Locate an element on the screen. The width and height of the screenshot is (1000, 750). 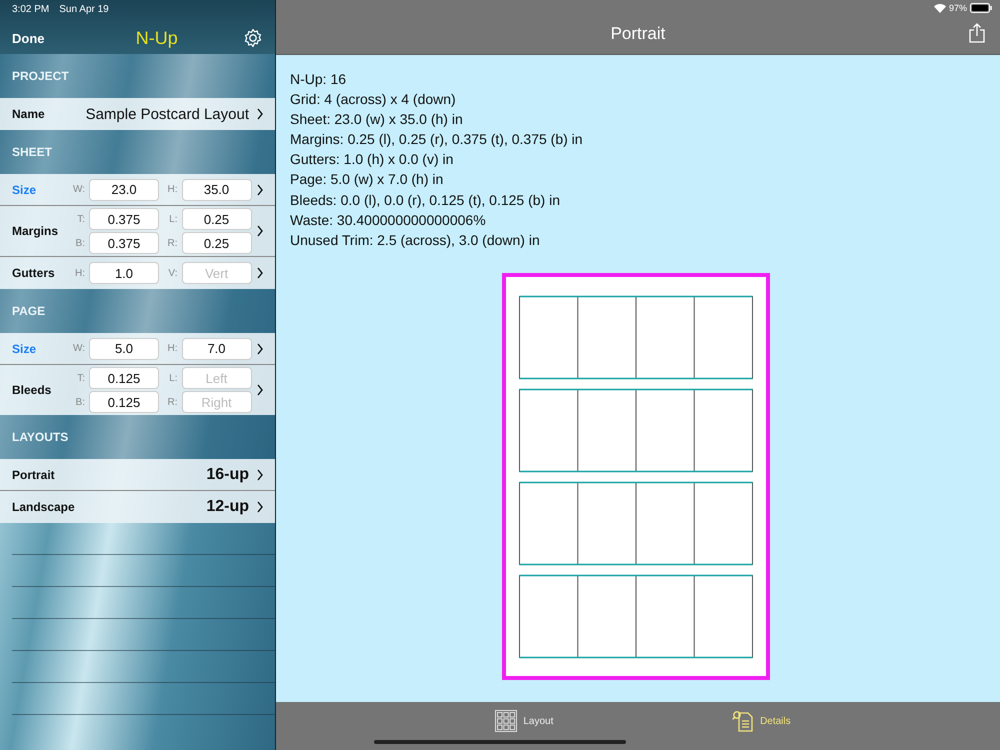
detail-line: N-Up: 16 is located at coordinates (319, 79).